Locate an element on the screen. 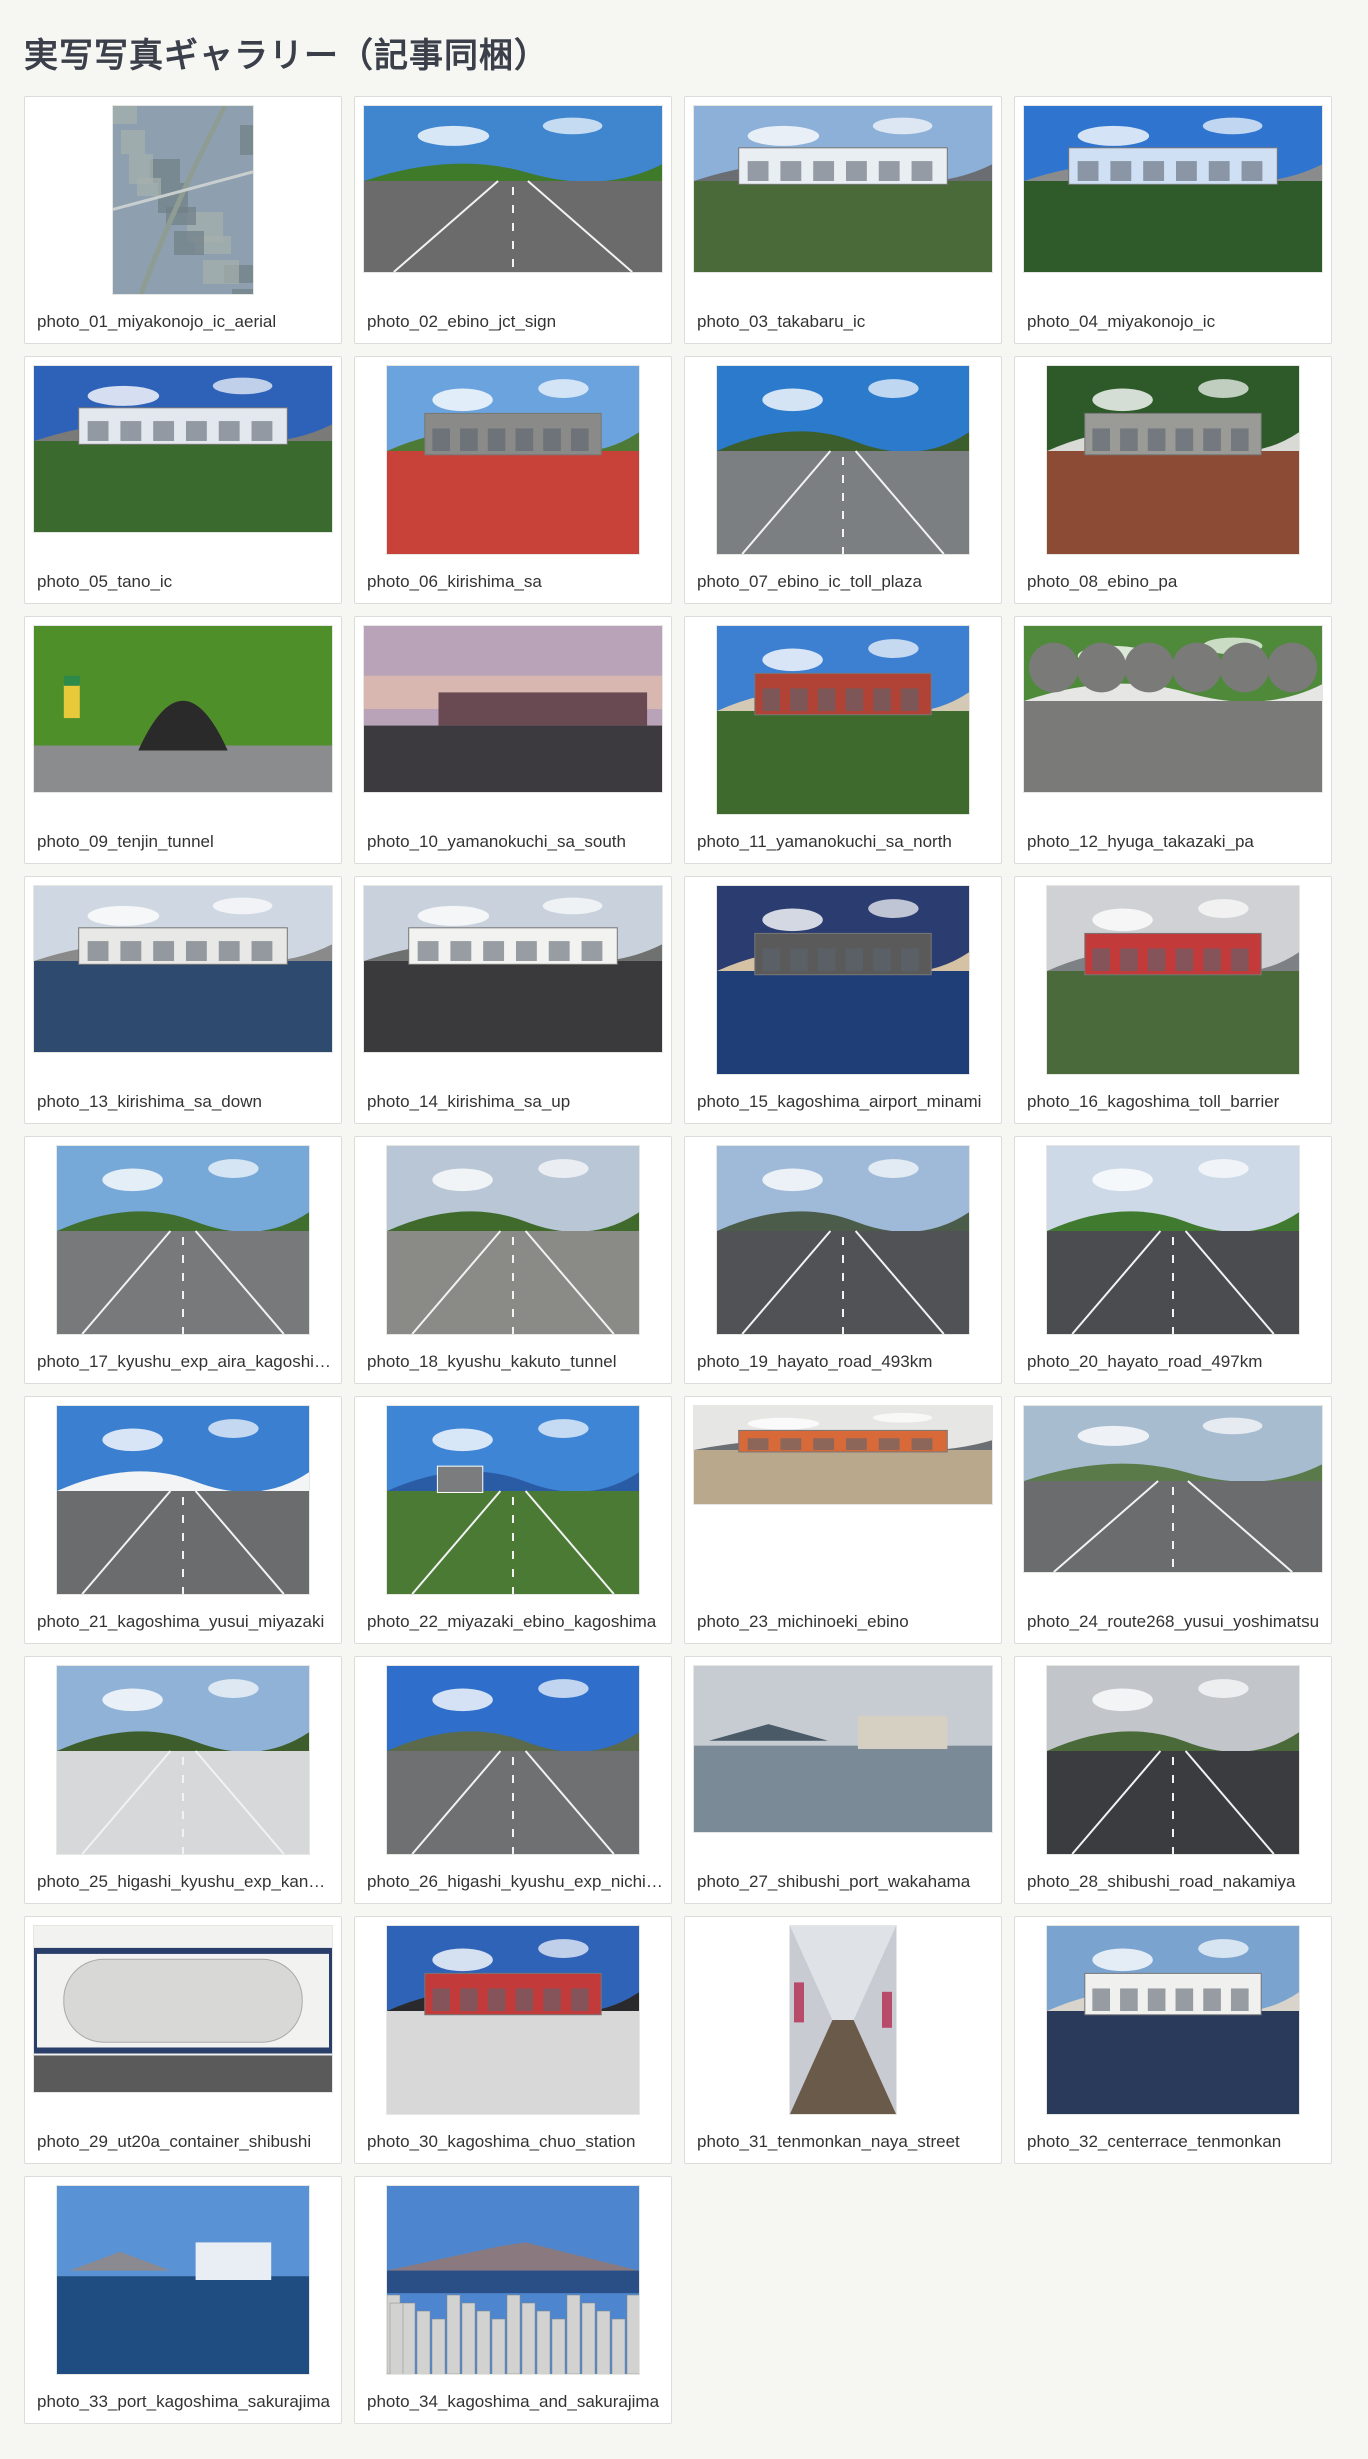  photo-caption: photo_29_ut20a_container_shibushi is located at coordinates (174, 2141).